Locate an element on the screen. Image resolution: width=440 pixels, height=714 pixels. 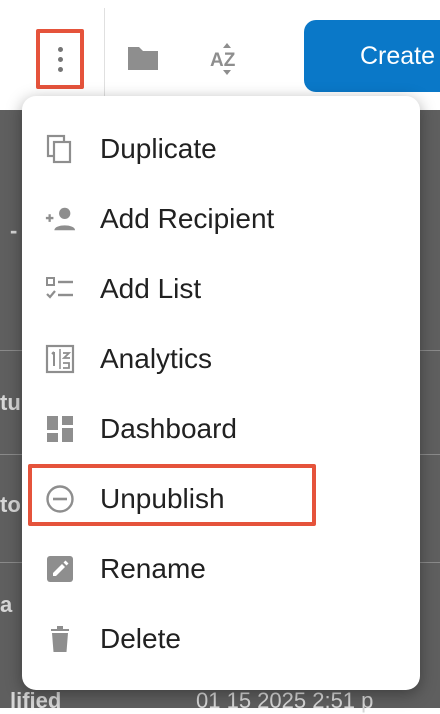
menu-item-add-list: Add List is located at coordinates (221, 289).